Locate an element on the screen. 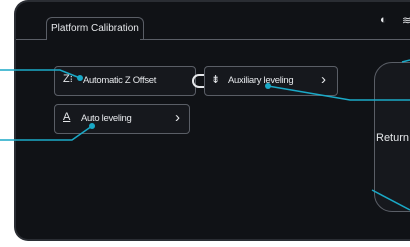 Image resolution: width=410 pixels, height=247 pixels. callout-line-auto-leveling is located at coordinates (46, 133).